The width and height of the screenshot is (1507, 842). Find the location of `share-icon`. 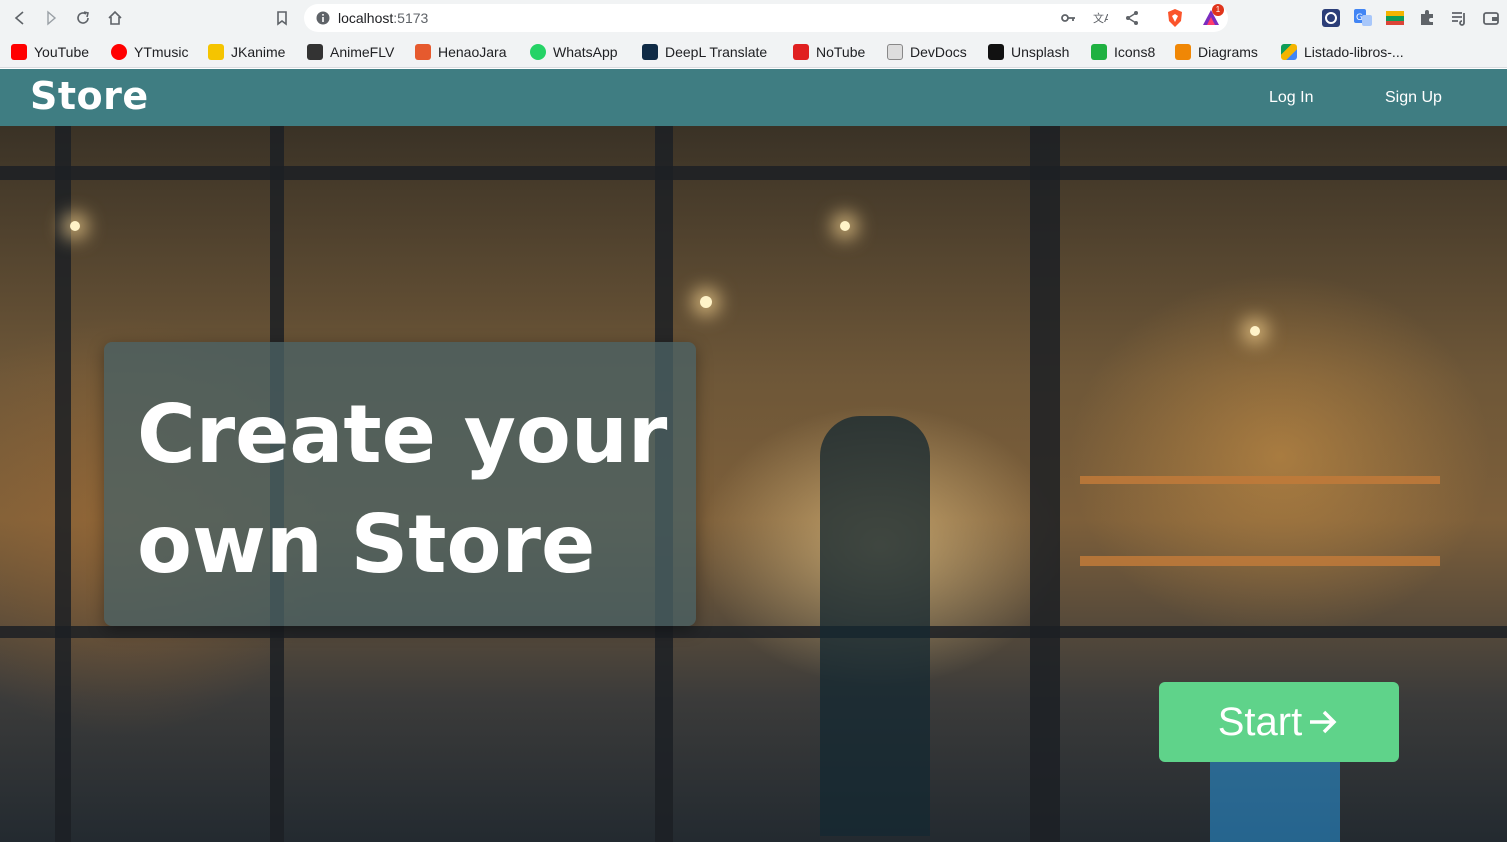

share-icon is located at coordinates (1132, 18).